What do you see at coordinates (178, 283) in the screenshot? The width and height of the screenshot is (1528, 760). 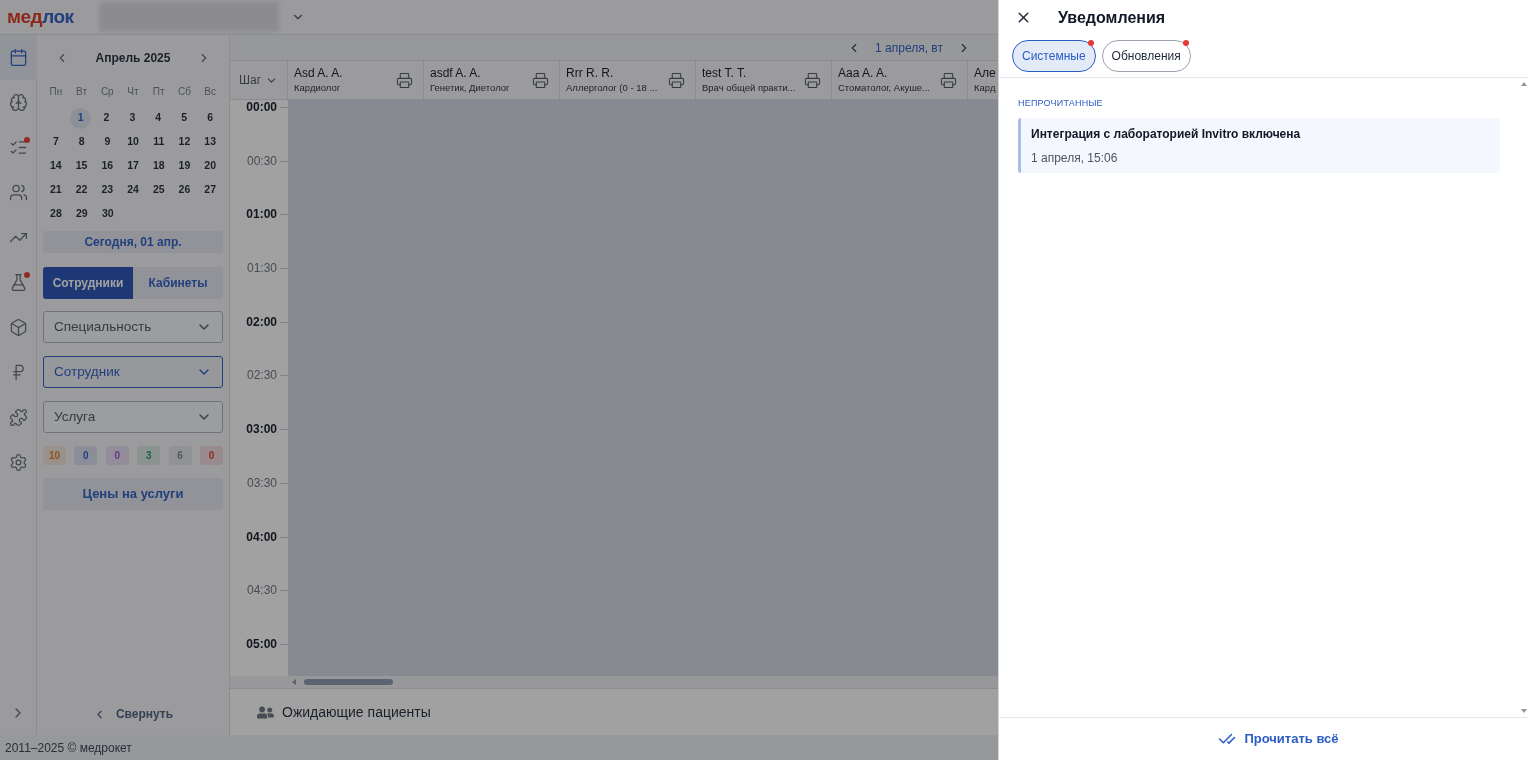 I see `view-tab: Кабинеты` at bounding box center [178, 283].